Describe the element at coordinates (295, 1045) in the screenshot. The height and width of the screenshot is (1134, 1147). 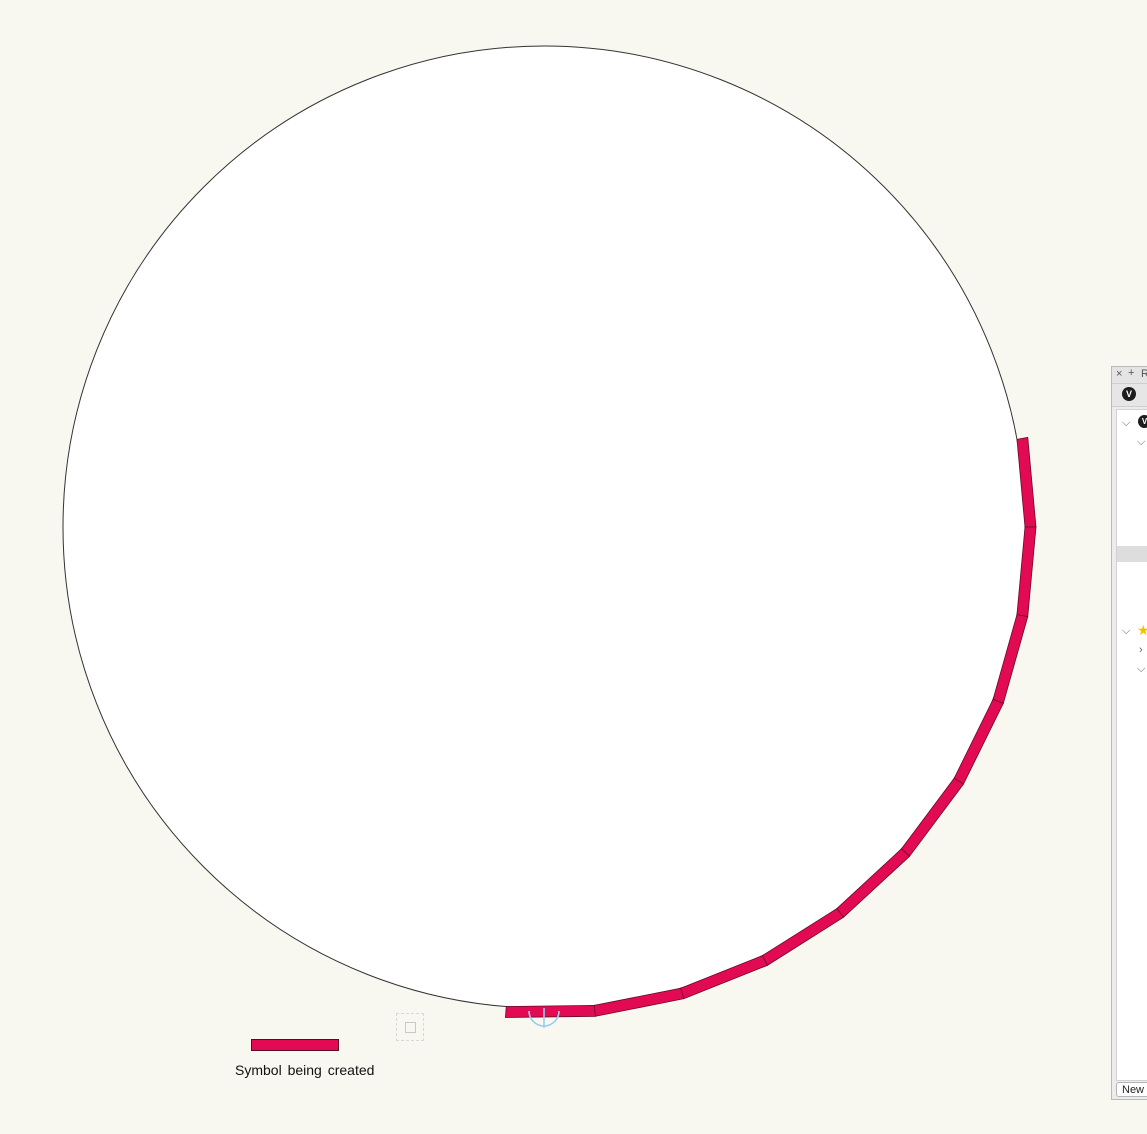
I see `legend-swatch` at that location.